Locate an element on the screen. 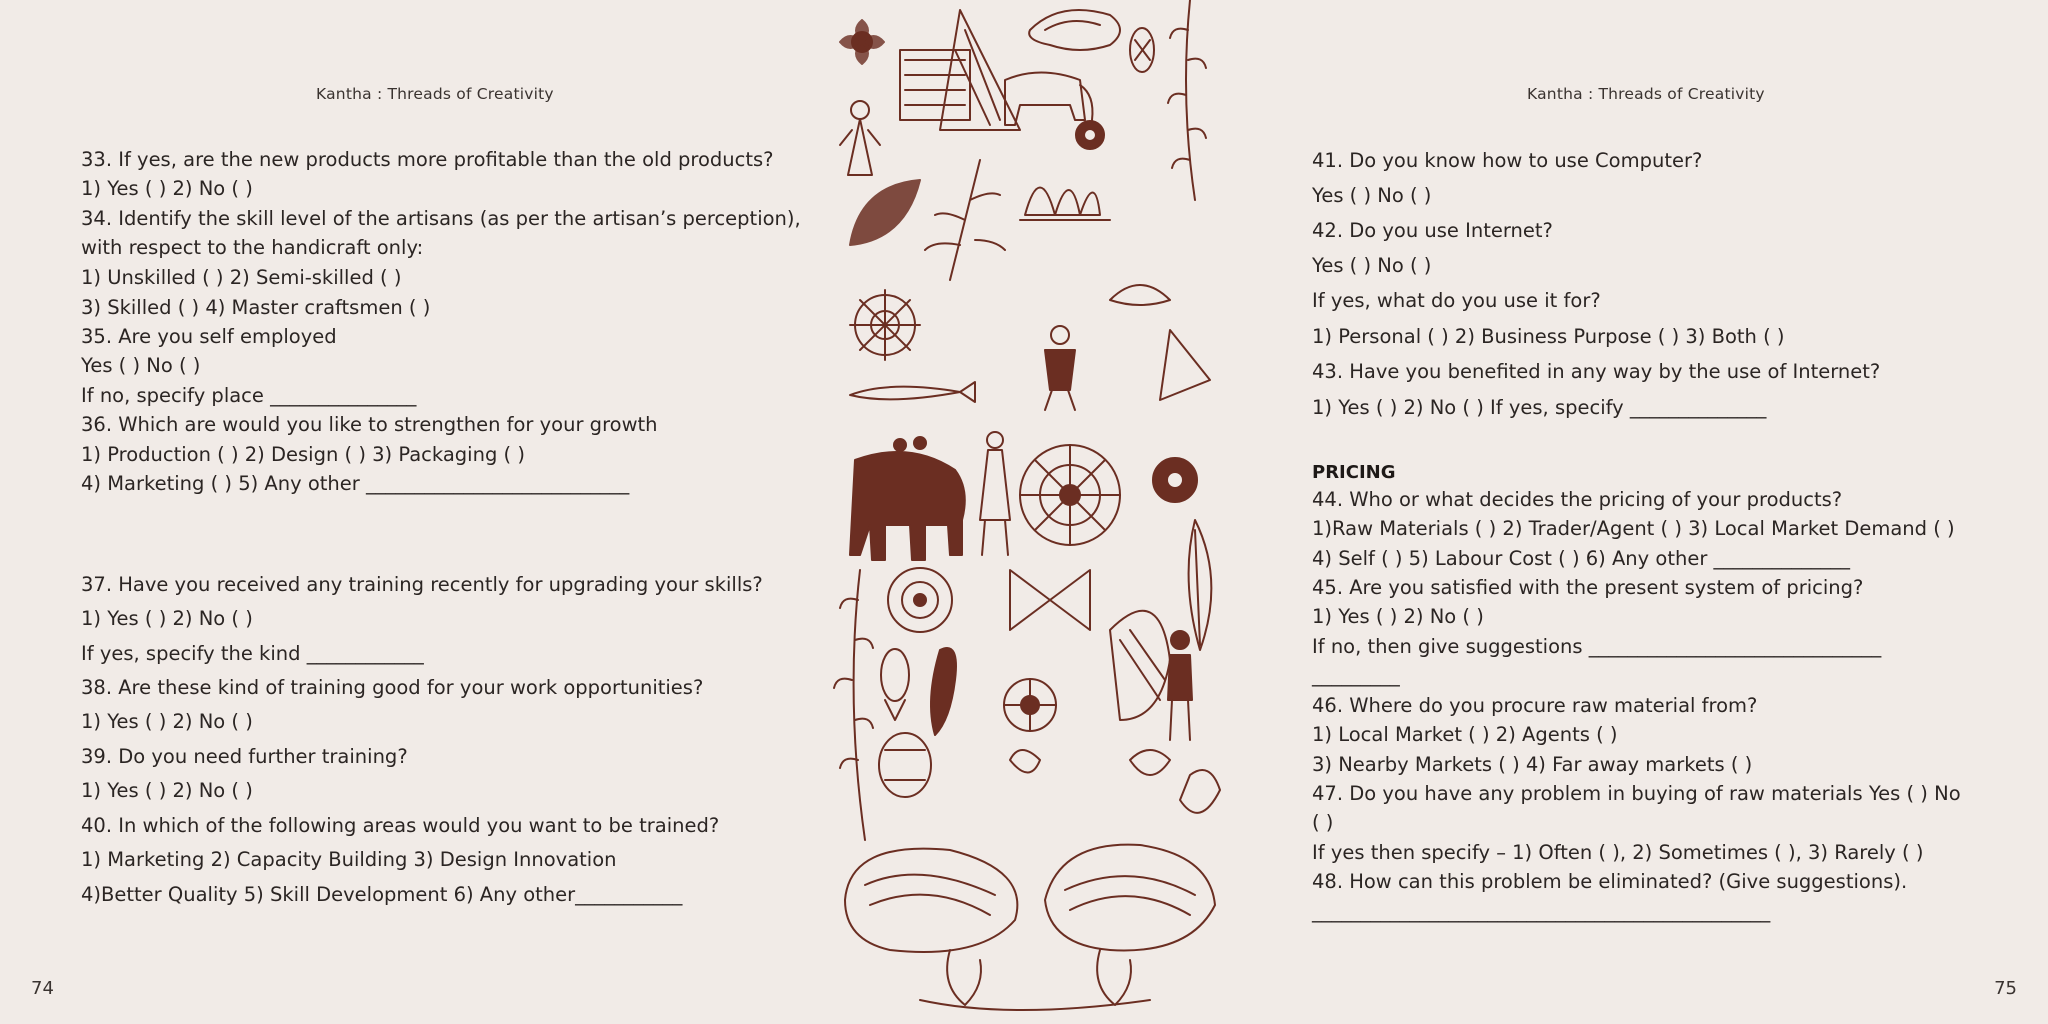 This screenshot has height=1024, width=2048. page-number: 74 is located at coordinates (42, 988).